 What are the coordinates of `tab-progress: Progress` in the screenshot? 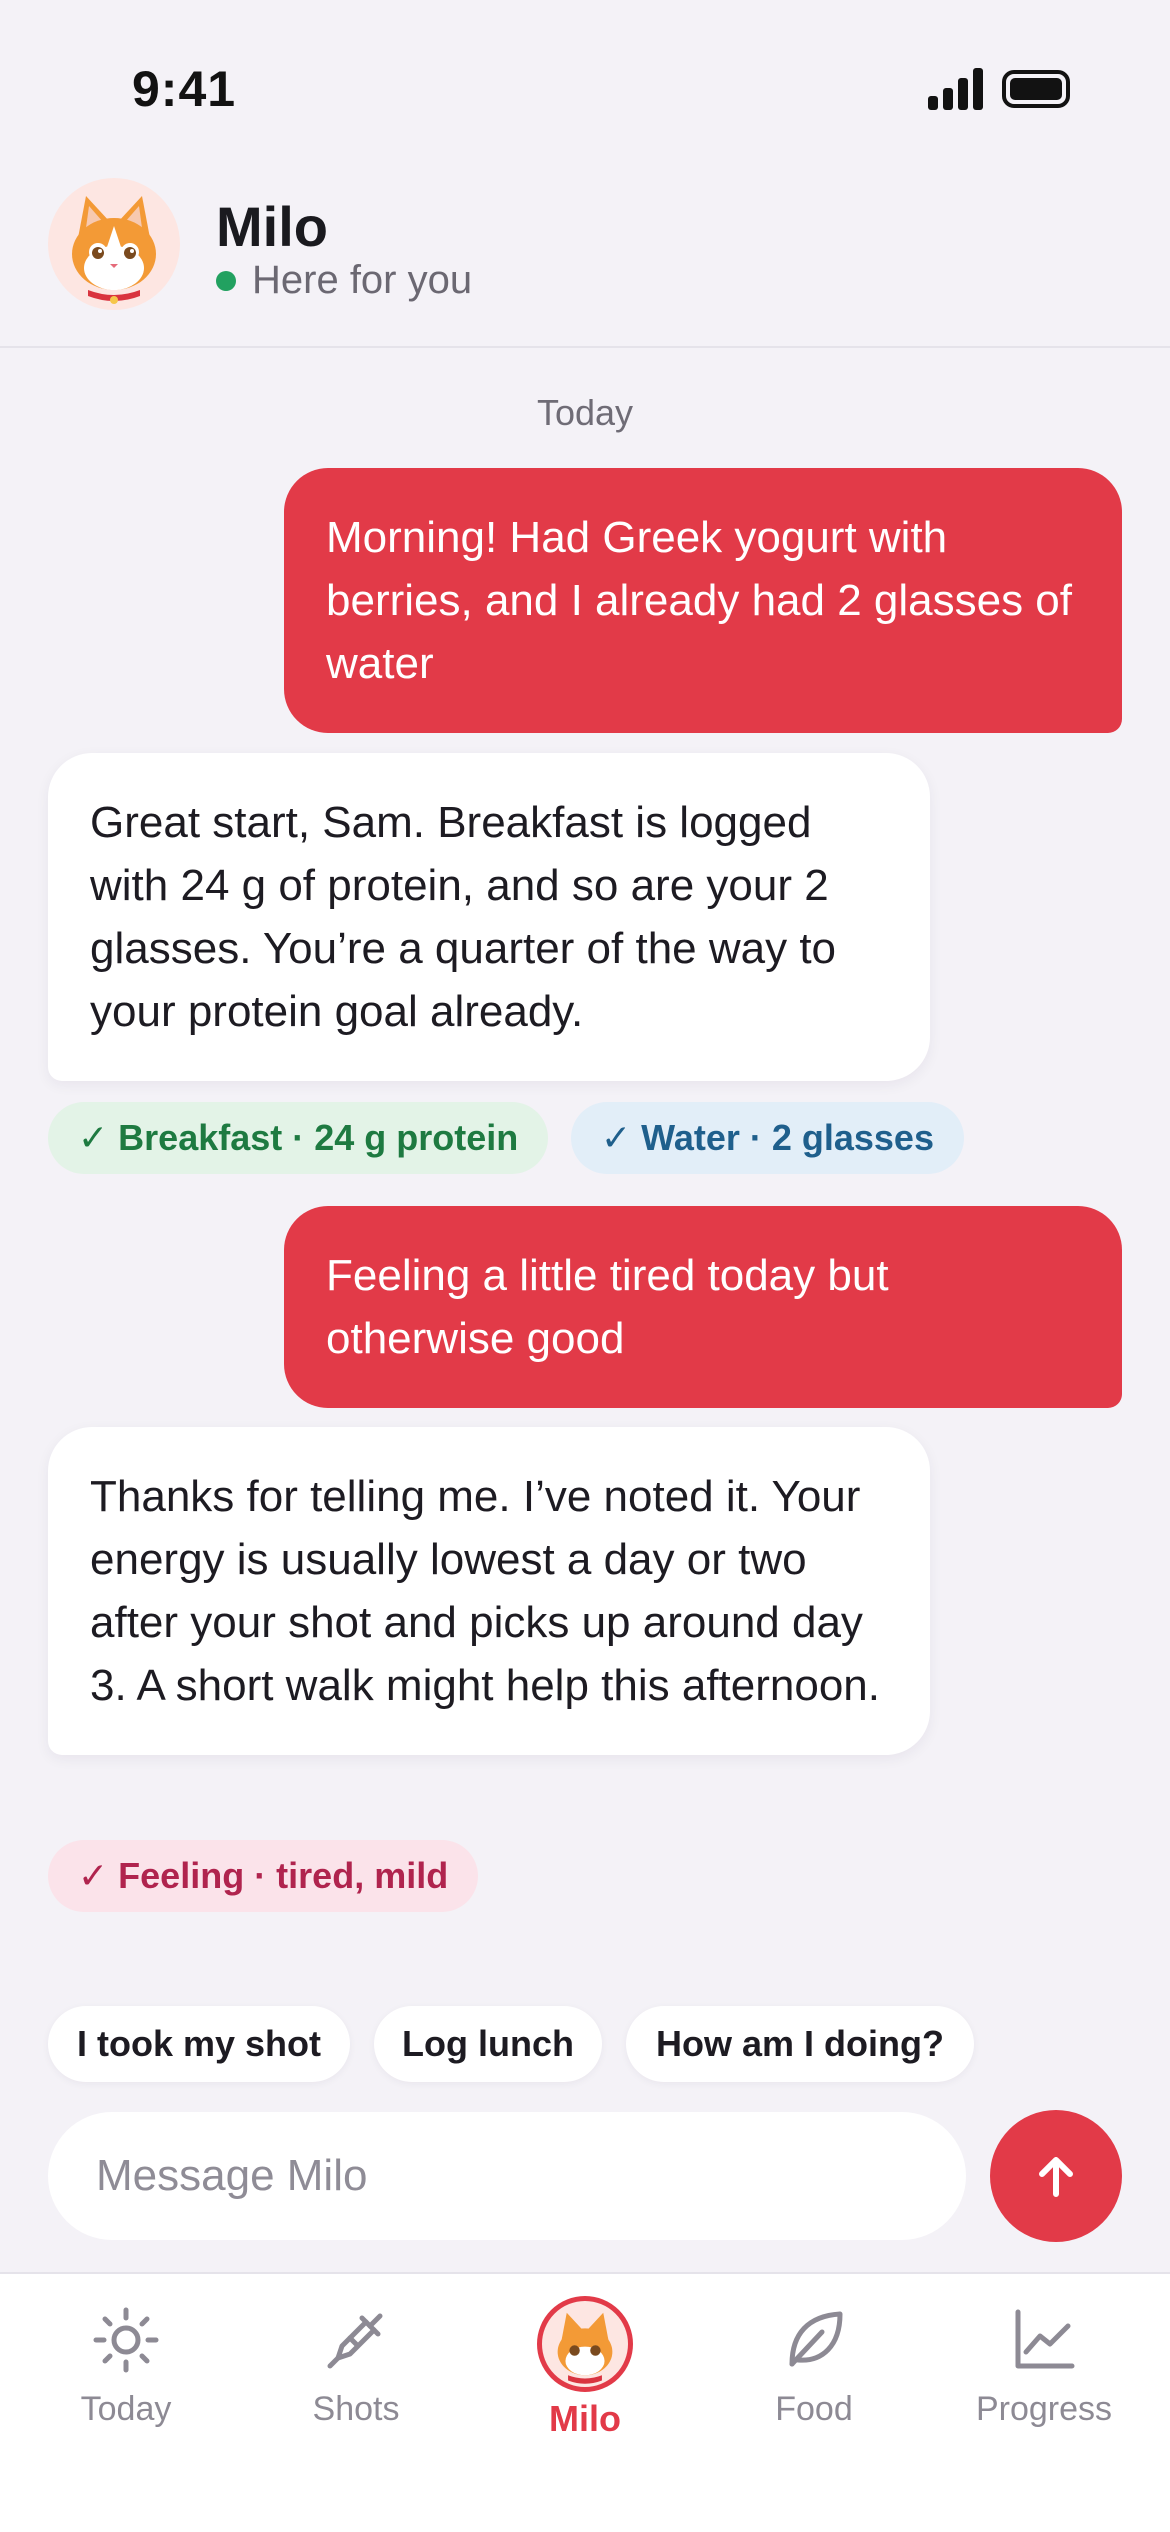 It's located at (1044, 2374).